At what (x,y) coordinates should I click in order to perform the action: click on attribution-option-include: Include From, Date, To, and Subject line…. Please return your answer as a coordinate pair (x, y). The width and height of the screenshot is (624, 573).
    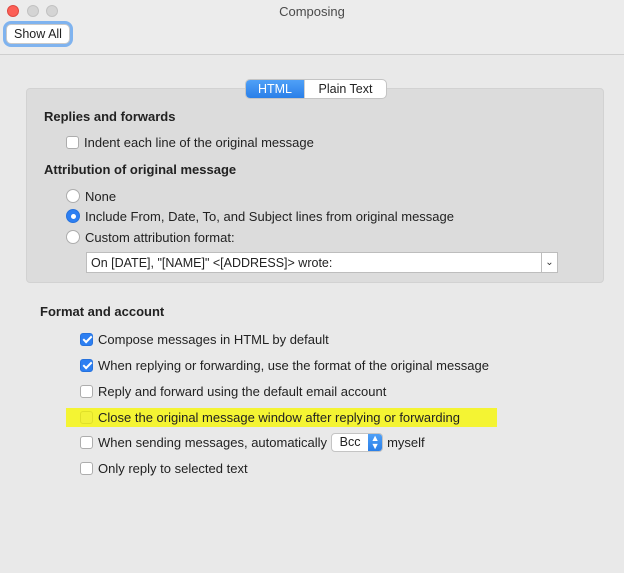
    Looking at the image, I should click on (260, 216).